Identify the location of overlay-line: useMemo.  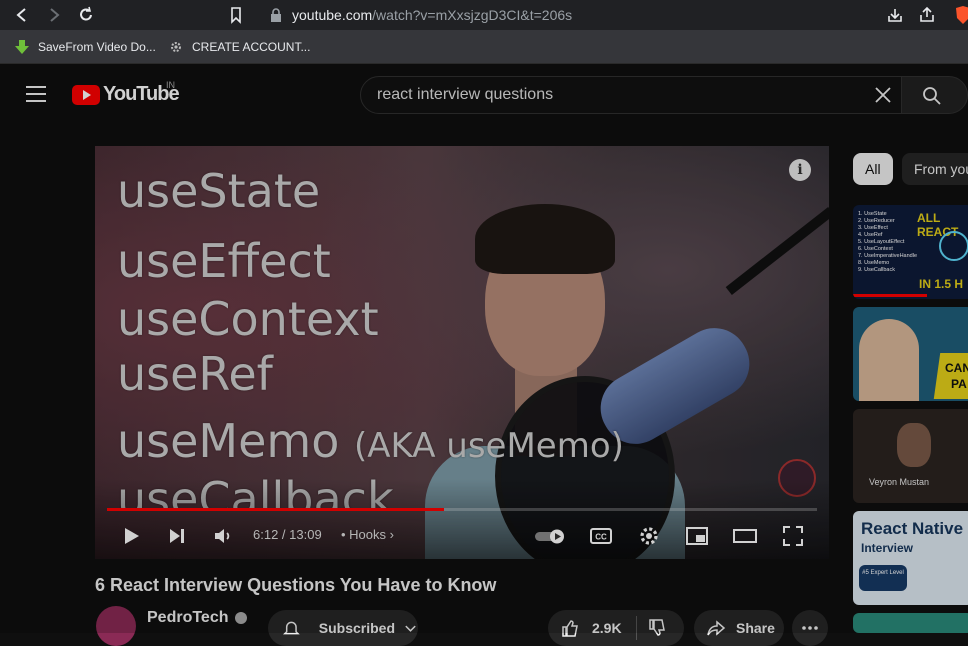
(228, 441).